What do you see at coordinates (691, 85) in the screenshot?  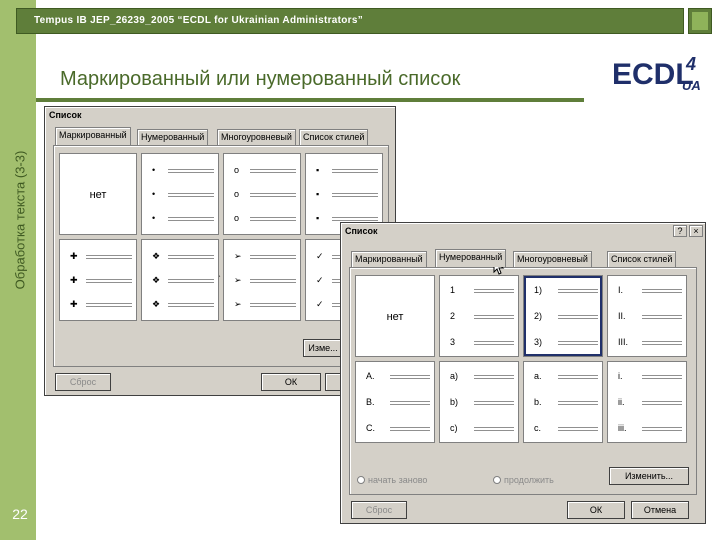 I see `logo-suffix: UA` at bounding box center [691, 85].